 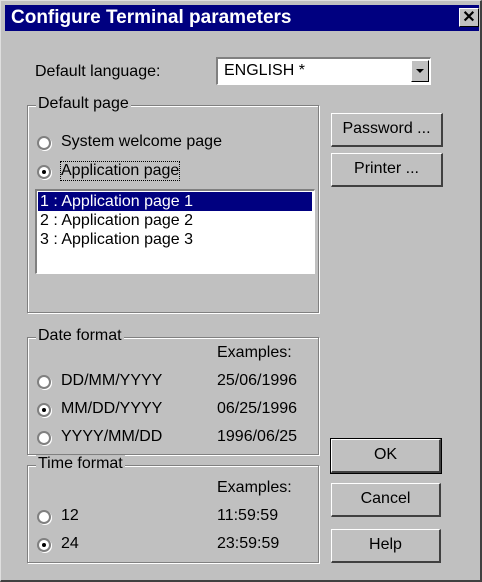 What do you see at coordinates (44, 143) in the screenshot?
I see `system-welcome-page-radio` at bounding box center [44, 143].